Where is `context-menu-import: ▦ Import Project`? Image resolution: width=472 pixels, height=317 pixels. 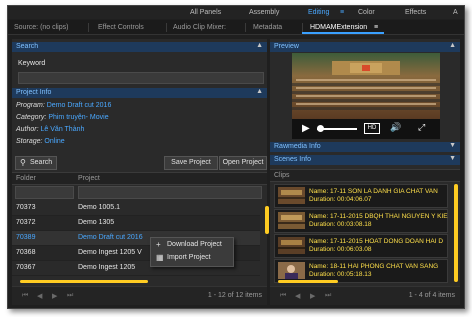 context-menu-import: ▦ Import Project is located at coordinates (192, 258).